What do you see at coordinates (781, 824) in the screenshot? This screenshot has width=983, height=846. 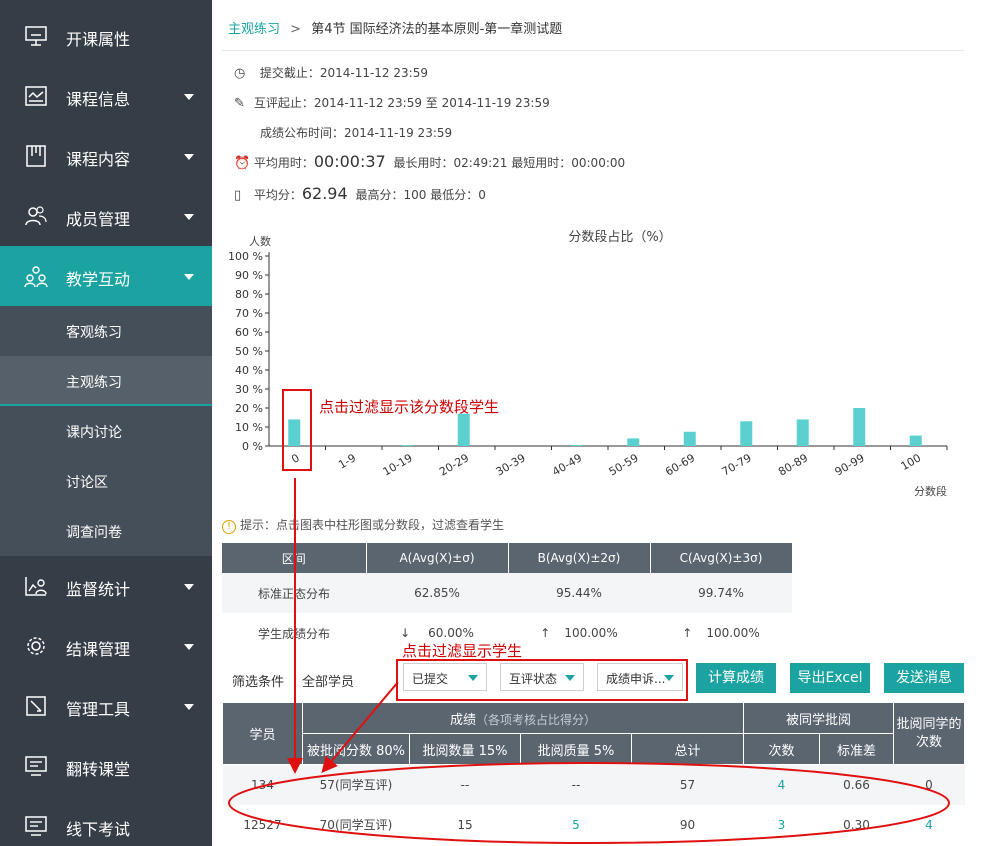 I see `cell-times-link: 3` at bounding box center [781, 824].